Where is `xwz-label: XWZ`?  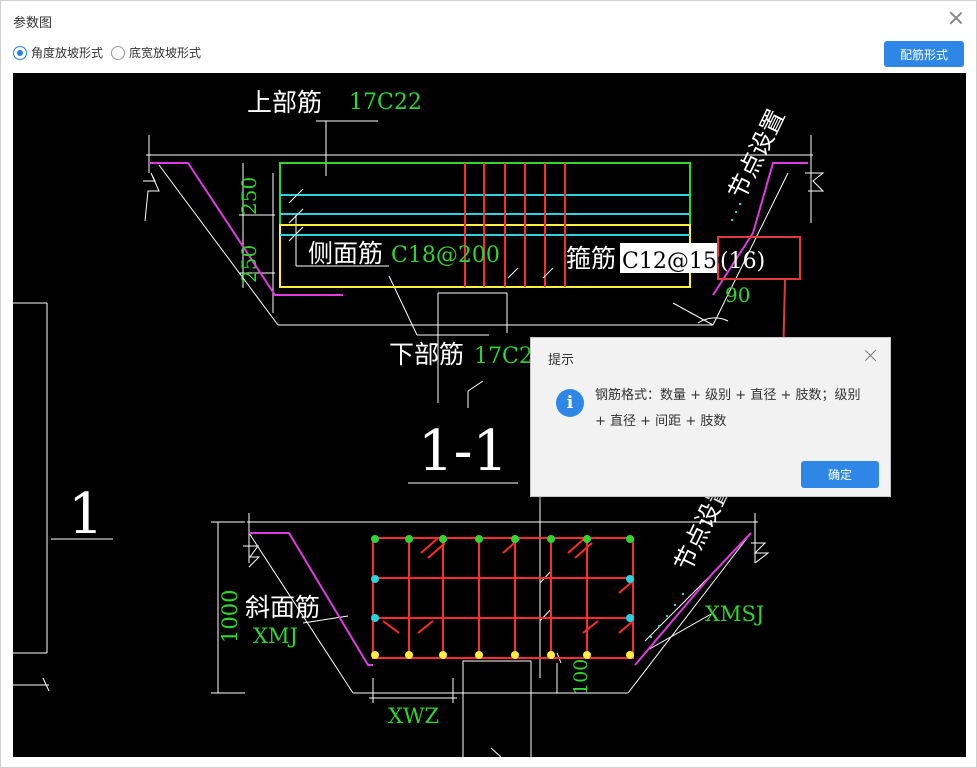 xwz-label: XWZ is located at coordinates (413, 716).